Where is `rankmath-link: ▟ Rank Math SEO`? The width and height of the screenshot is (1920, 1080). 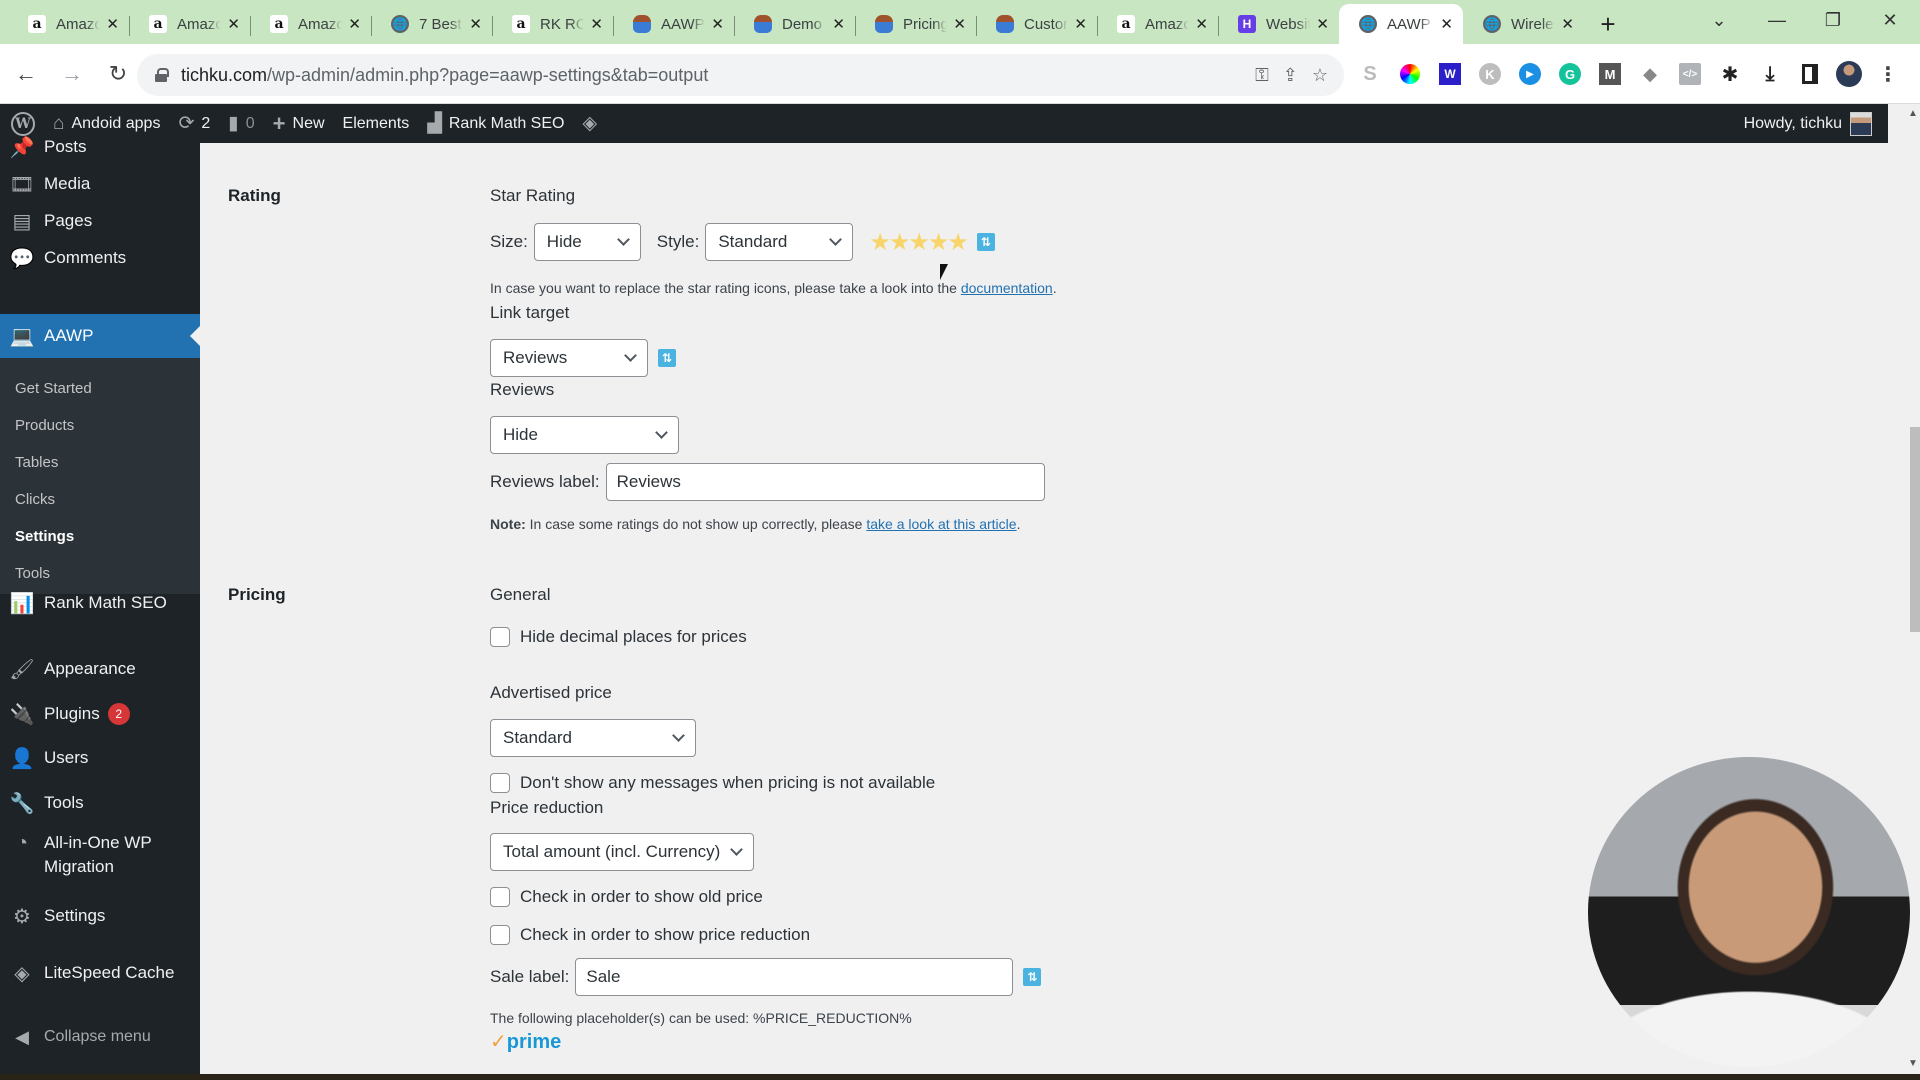
rankmath-link: ▟ Rank Math SEO is located at coordinates (495, 123).